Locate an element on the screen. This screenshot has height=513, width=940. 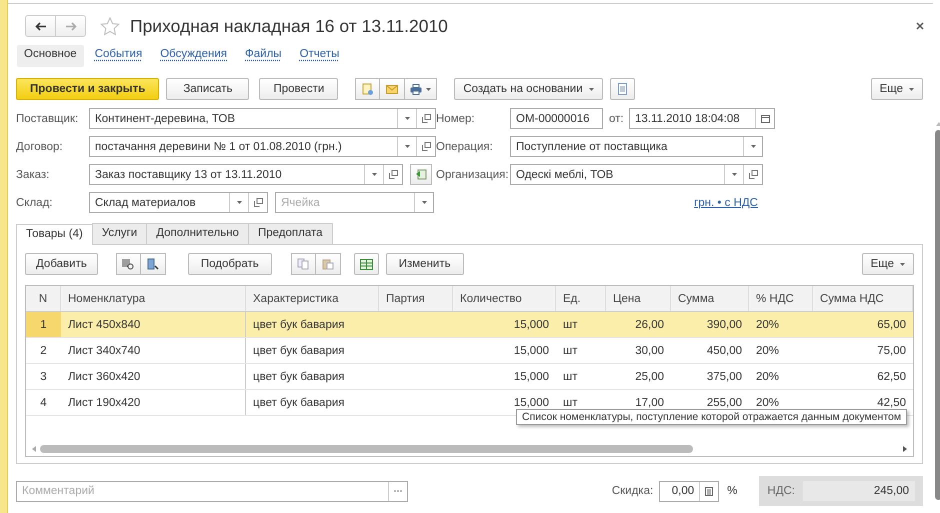
scroll-left-icon is located at coordinates (34, 449).